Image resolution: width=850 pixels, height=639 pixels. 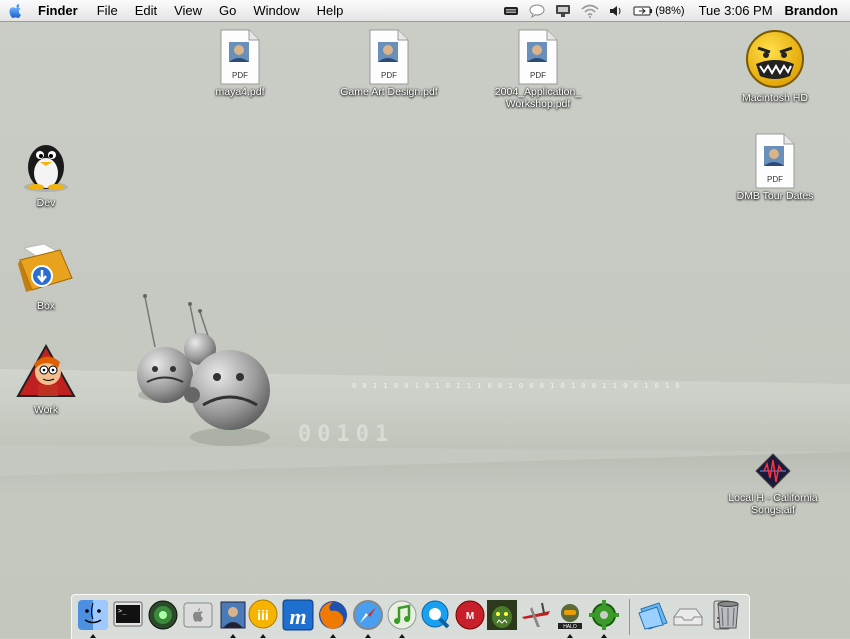 What do you see at coordinates (775, 59) in the screenshot?
I see `hard-drive-icon` at bounding box center [775, 59].